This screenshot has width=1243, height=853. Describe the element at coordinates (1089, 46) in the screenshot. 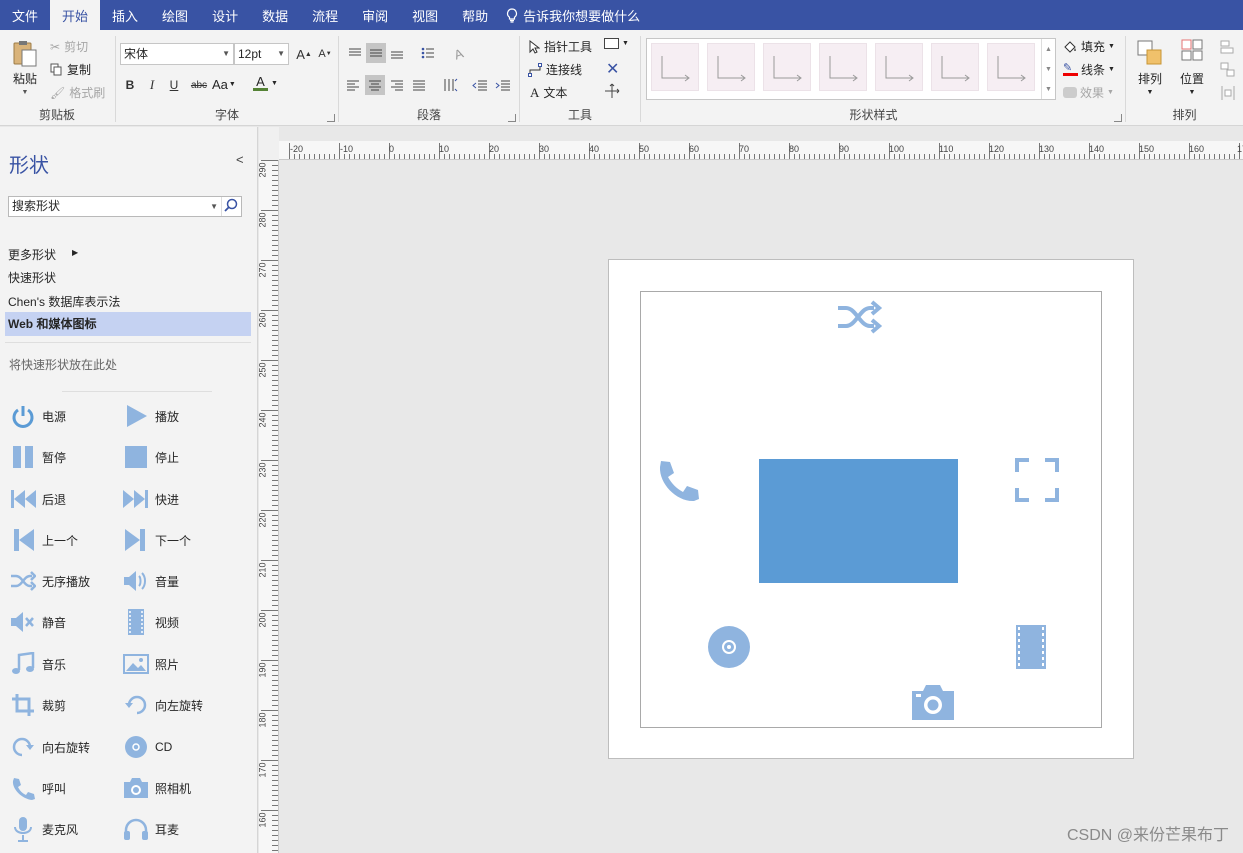

I see `fill-button: 填充 ▼` at that location.